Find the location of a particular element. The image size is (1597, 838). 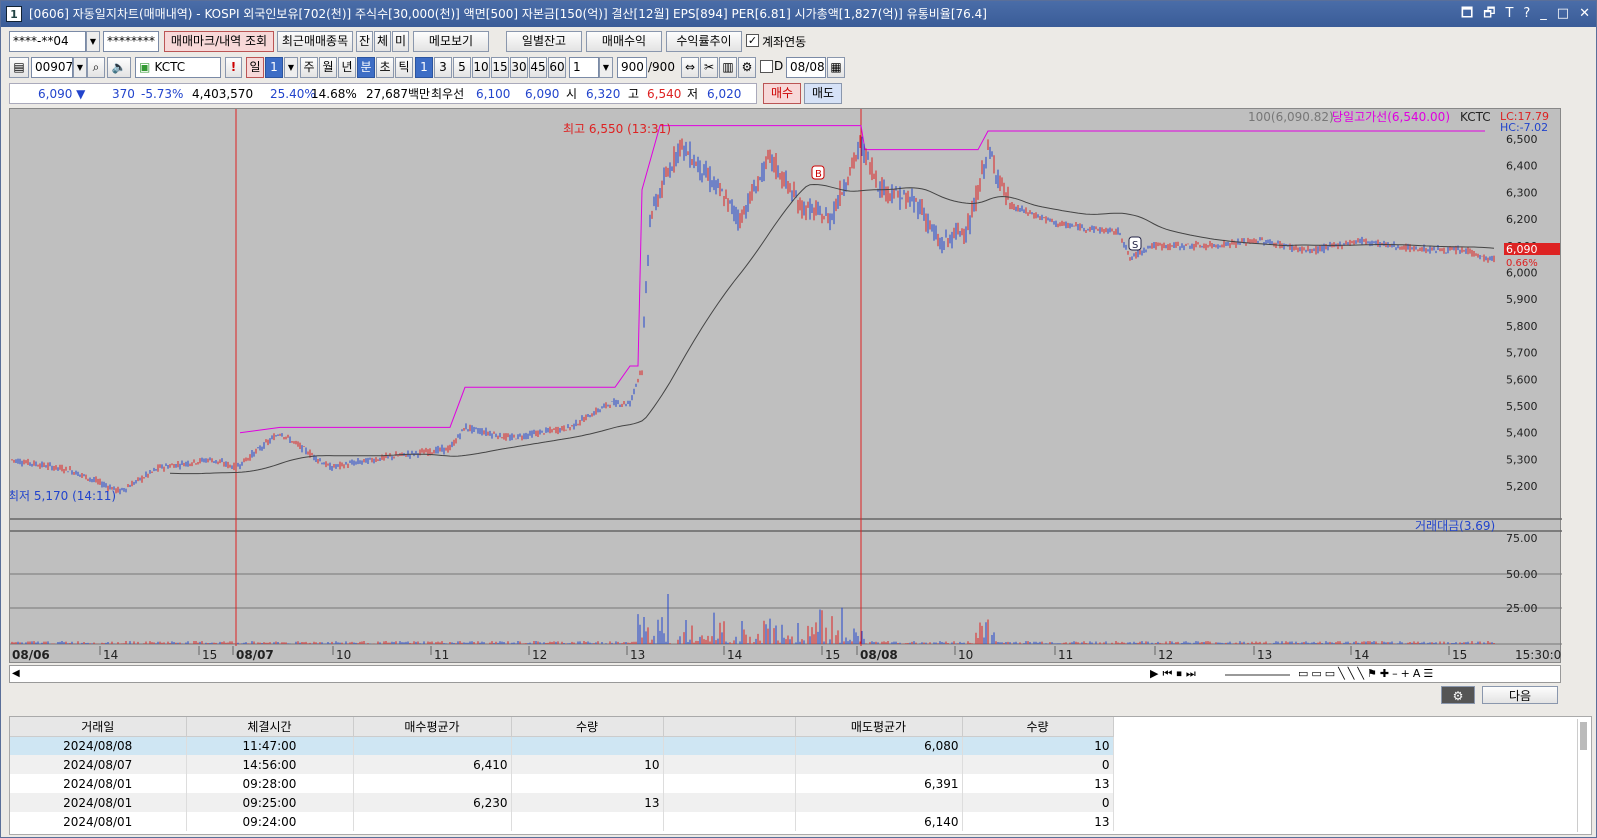

buy-button: 매수 is located at coordinates (782, 93).